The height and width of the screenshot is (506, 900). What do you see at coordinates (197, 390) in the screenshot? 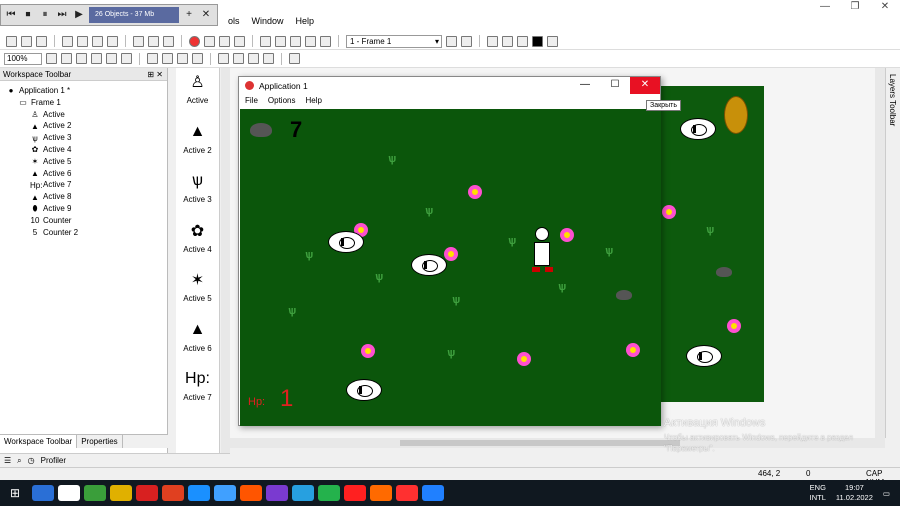
I see `palette-item: Hp: Active 7` at bounding box center [197, 390].